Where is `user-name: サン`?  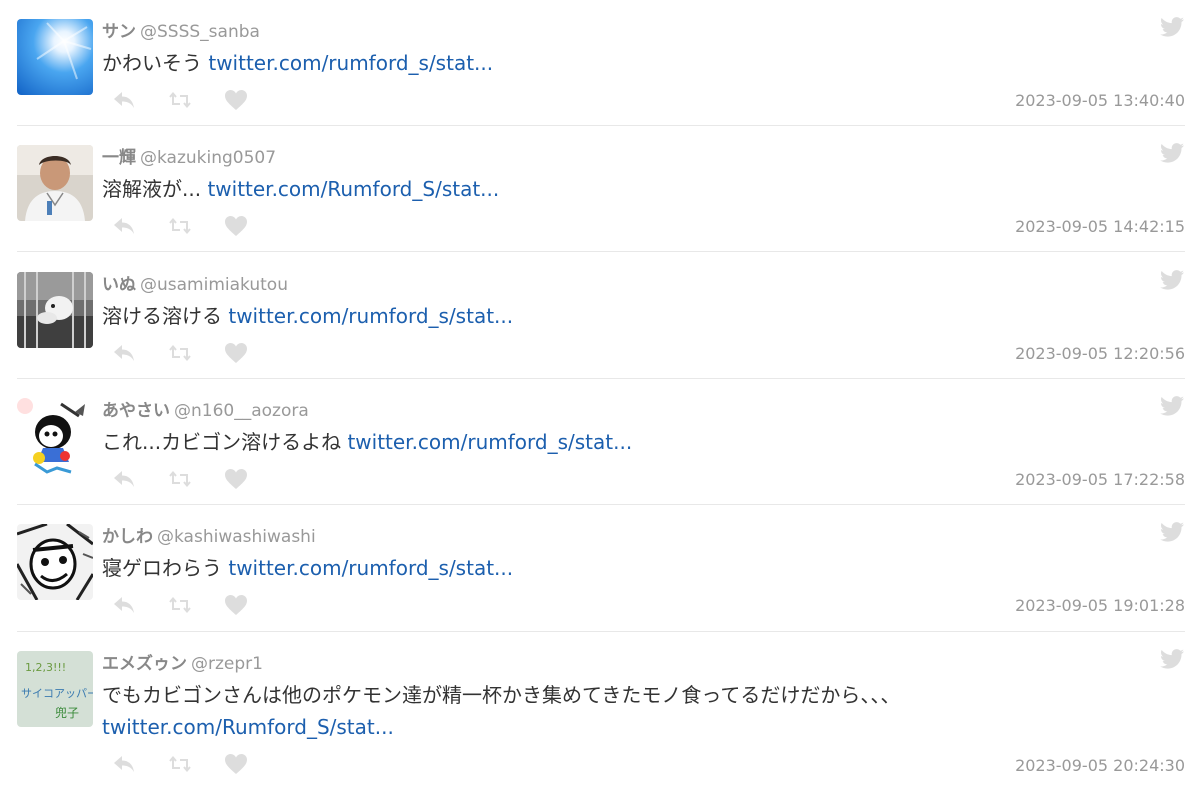
user-name: サン is located at coordinates (119, 32).